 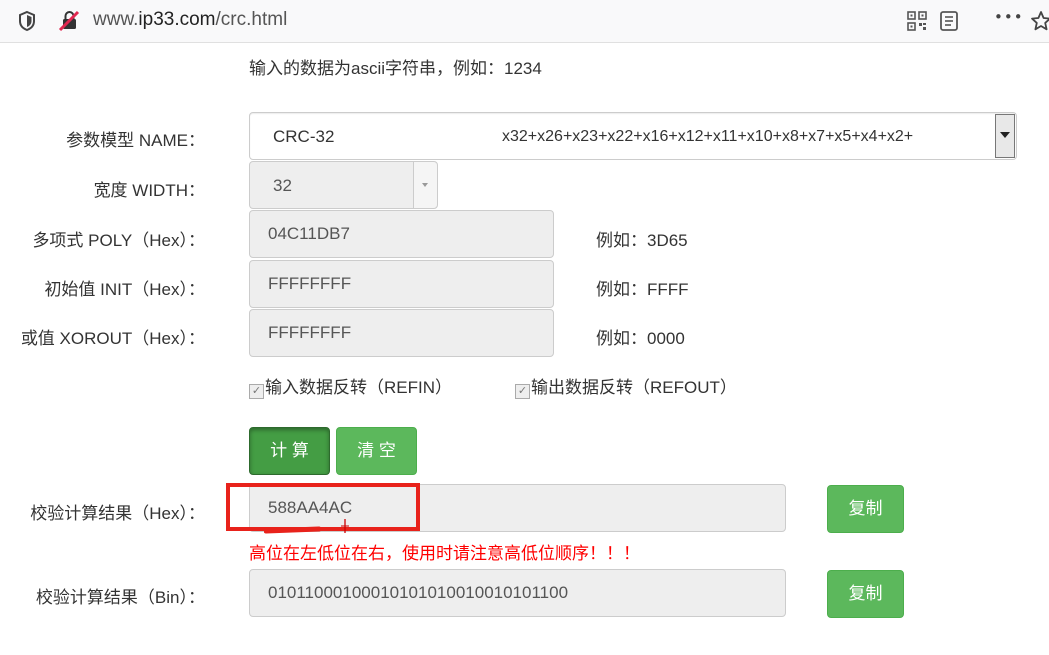 What do you see at coordinates (1039, 21) in the screenshot?
I see `bookmark-star-icon` at bounding box center [1039, 21].